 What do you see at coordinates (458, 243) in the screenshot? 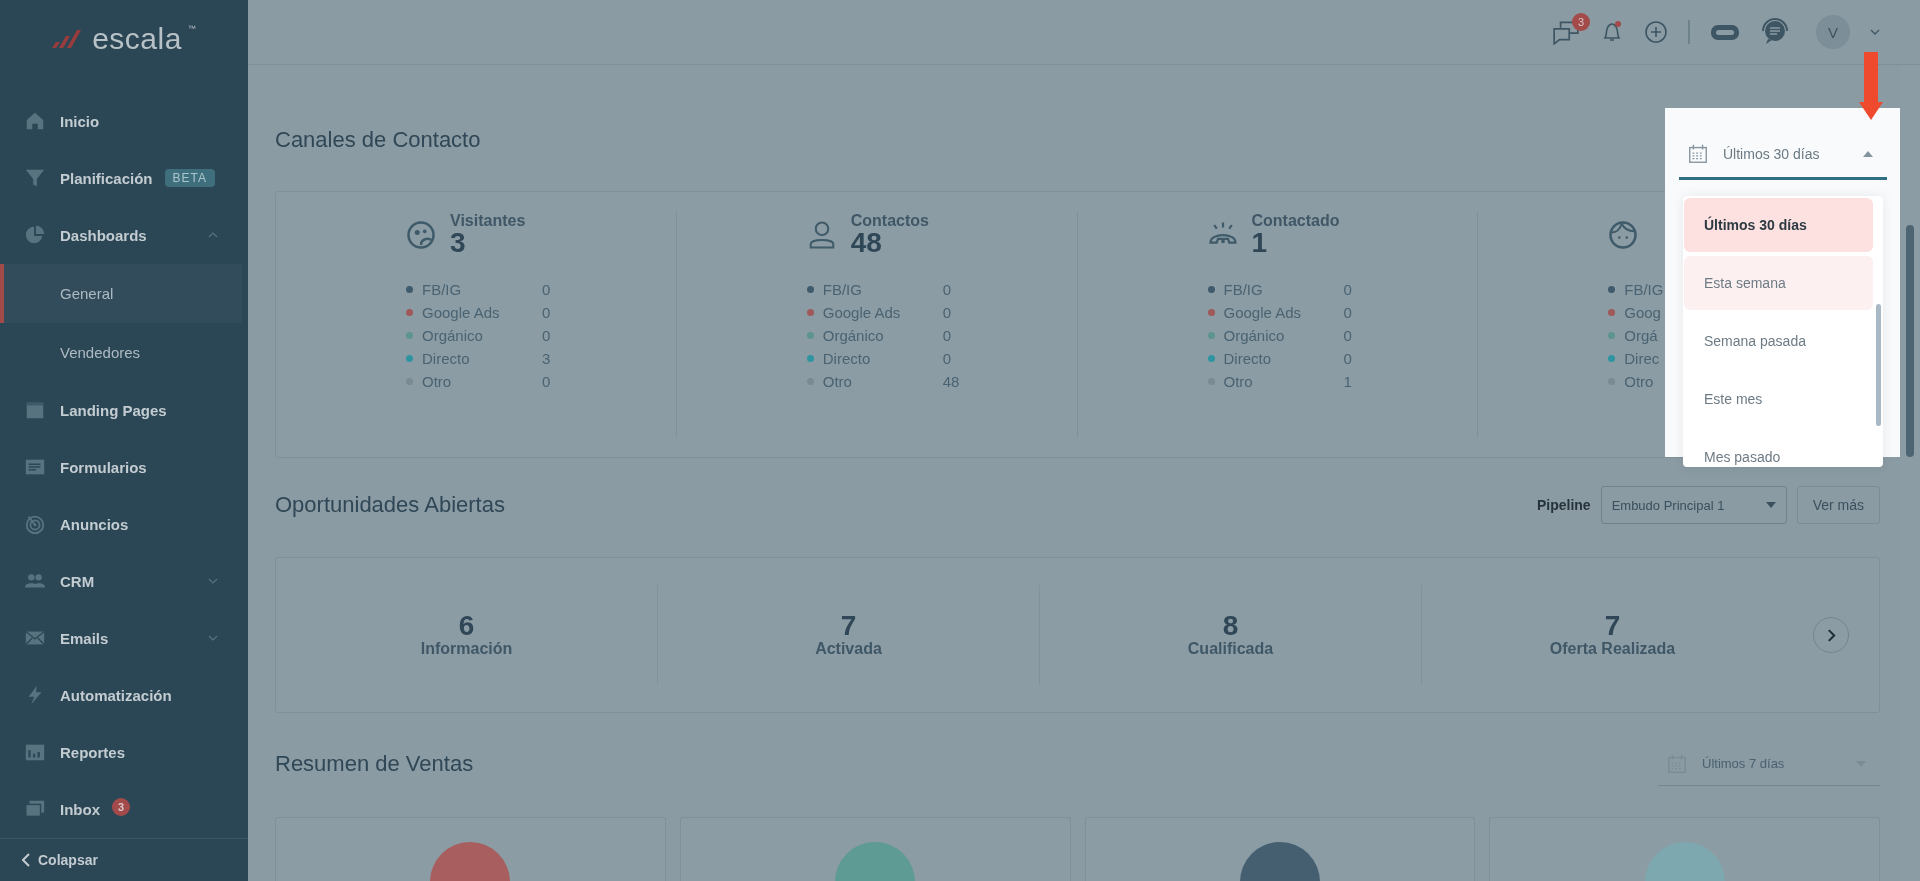
I see `stat-total: 3` at bounding box center [458, 243].